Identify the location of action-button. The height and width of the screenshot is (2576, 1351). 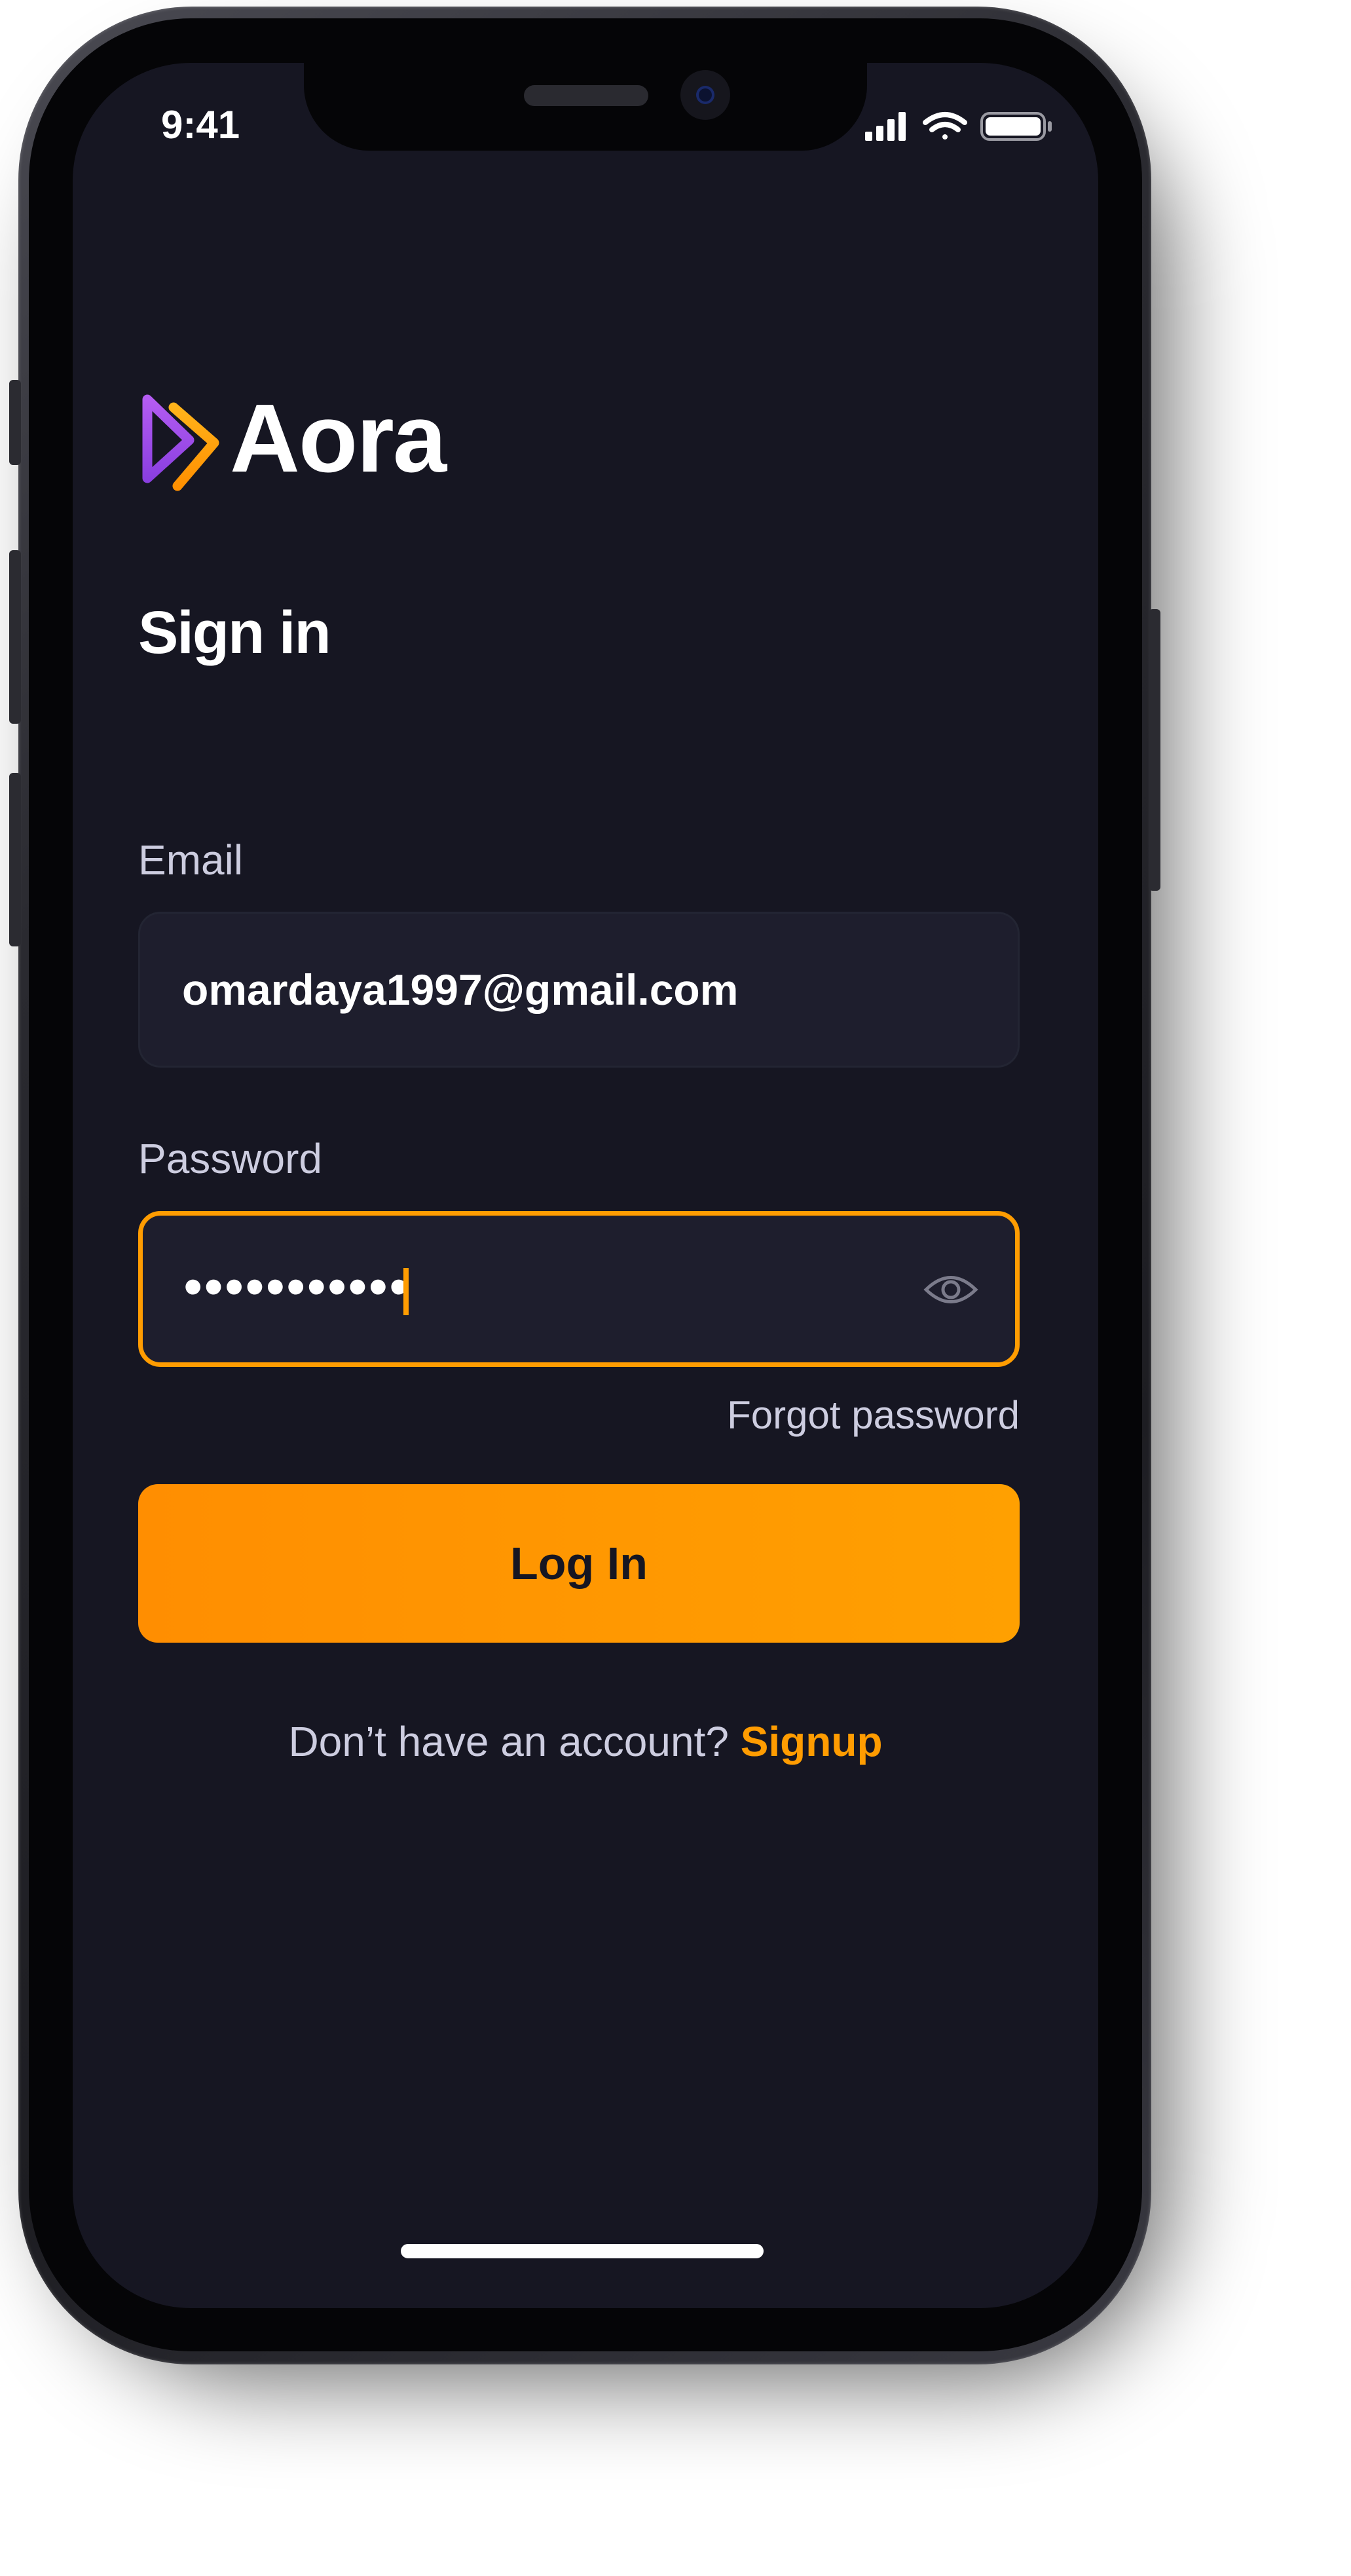
(15, 422).